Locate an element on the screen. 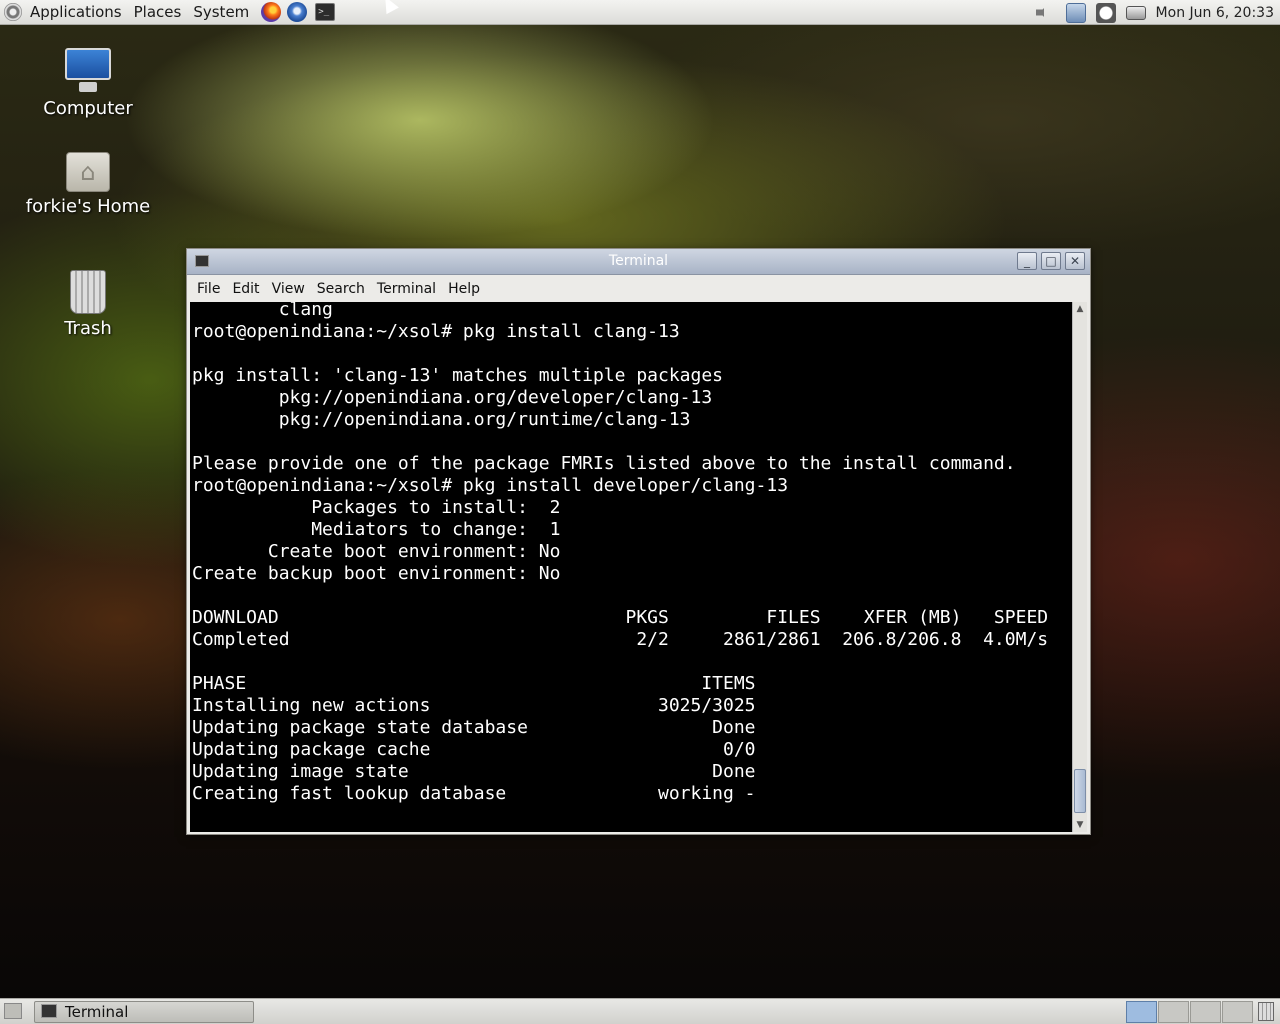  maximize-button: □ is located at coordinates (1051, 261).